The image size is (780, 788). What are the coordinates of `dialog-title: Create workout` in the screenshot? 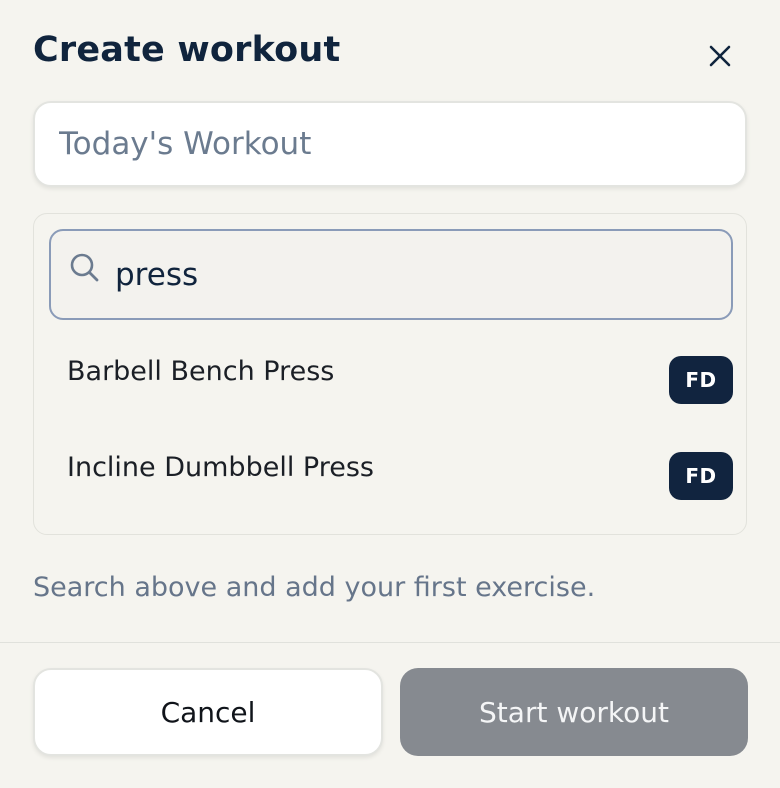 It's located at (187, 50).